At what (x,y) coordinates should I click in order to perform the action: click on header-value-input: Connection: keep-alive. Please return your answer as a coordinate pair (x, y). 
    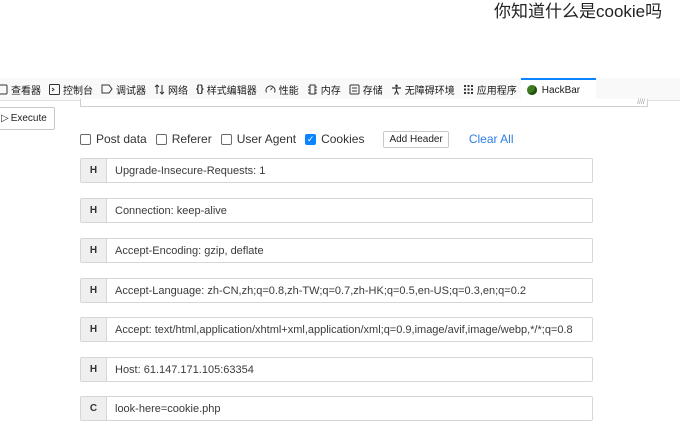
    Looking at the image, I should click on (167, 210).